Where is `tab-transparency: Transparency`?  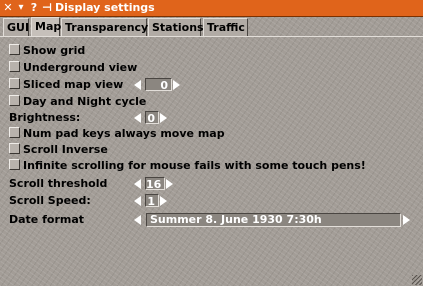 tab-transparency: Transparency is located at coordinates (104, 27).